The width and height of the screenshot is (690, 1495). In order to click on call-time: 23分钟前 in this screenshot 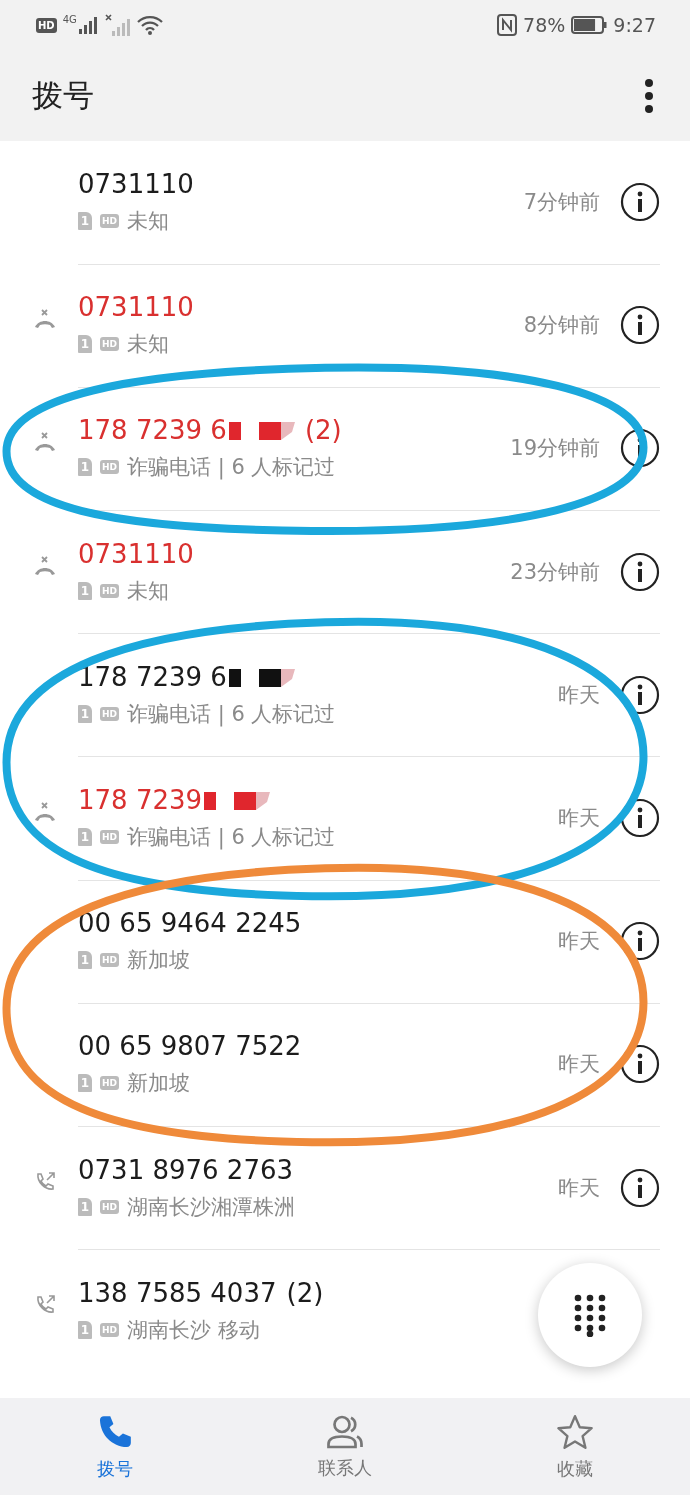, I will do `click(555, 572)`.